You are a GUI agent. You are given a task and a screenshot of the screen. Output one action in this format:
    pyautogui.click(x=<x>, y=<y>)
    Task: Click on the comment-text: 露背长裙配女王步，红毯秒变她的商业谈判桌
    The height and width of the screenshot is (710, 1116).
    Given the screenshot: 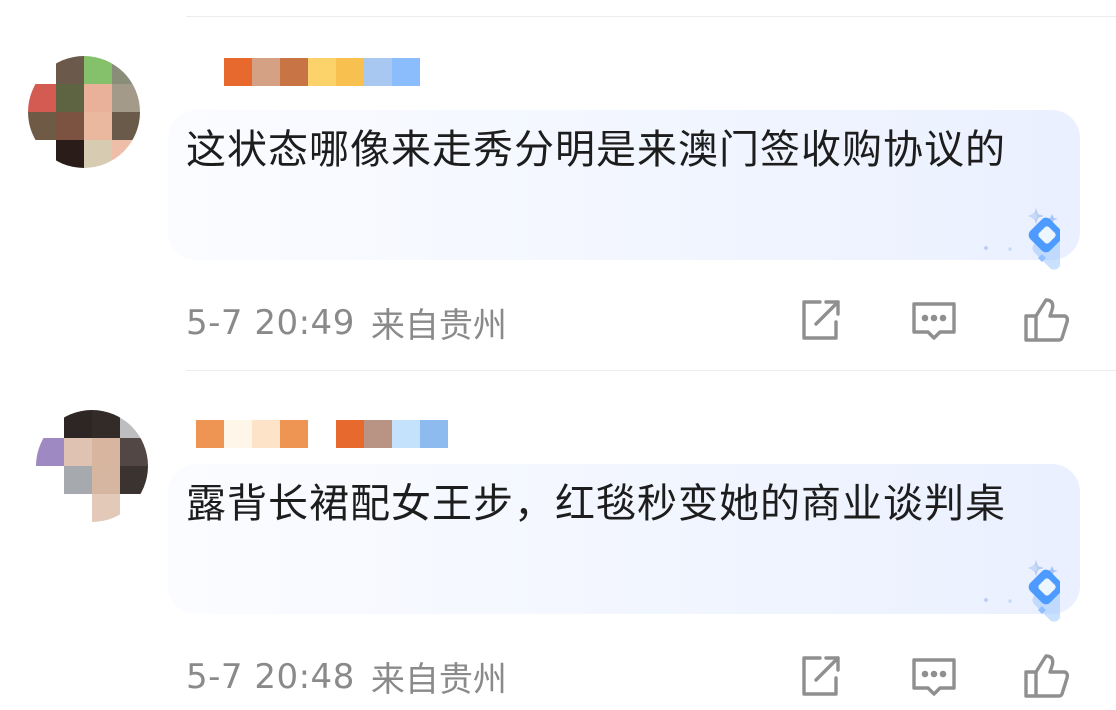 What is the action you would take?
    pyautogui.click(x=596, y=504)
    